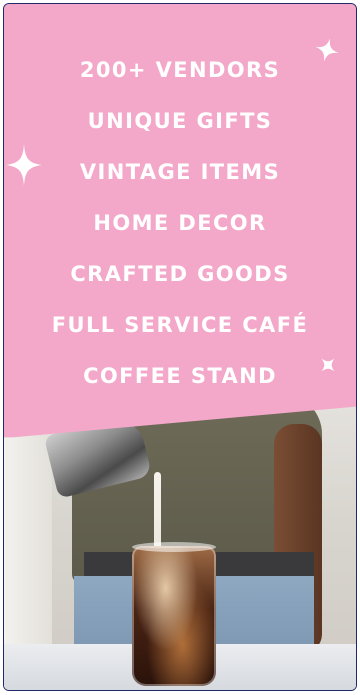 The image size is (360, 695). What do you see at coordinates (180, 120) in the screenshot?
I see `feature-unique-gifts: UNIQUE GIFTS` at bounding box center [180, 120].